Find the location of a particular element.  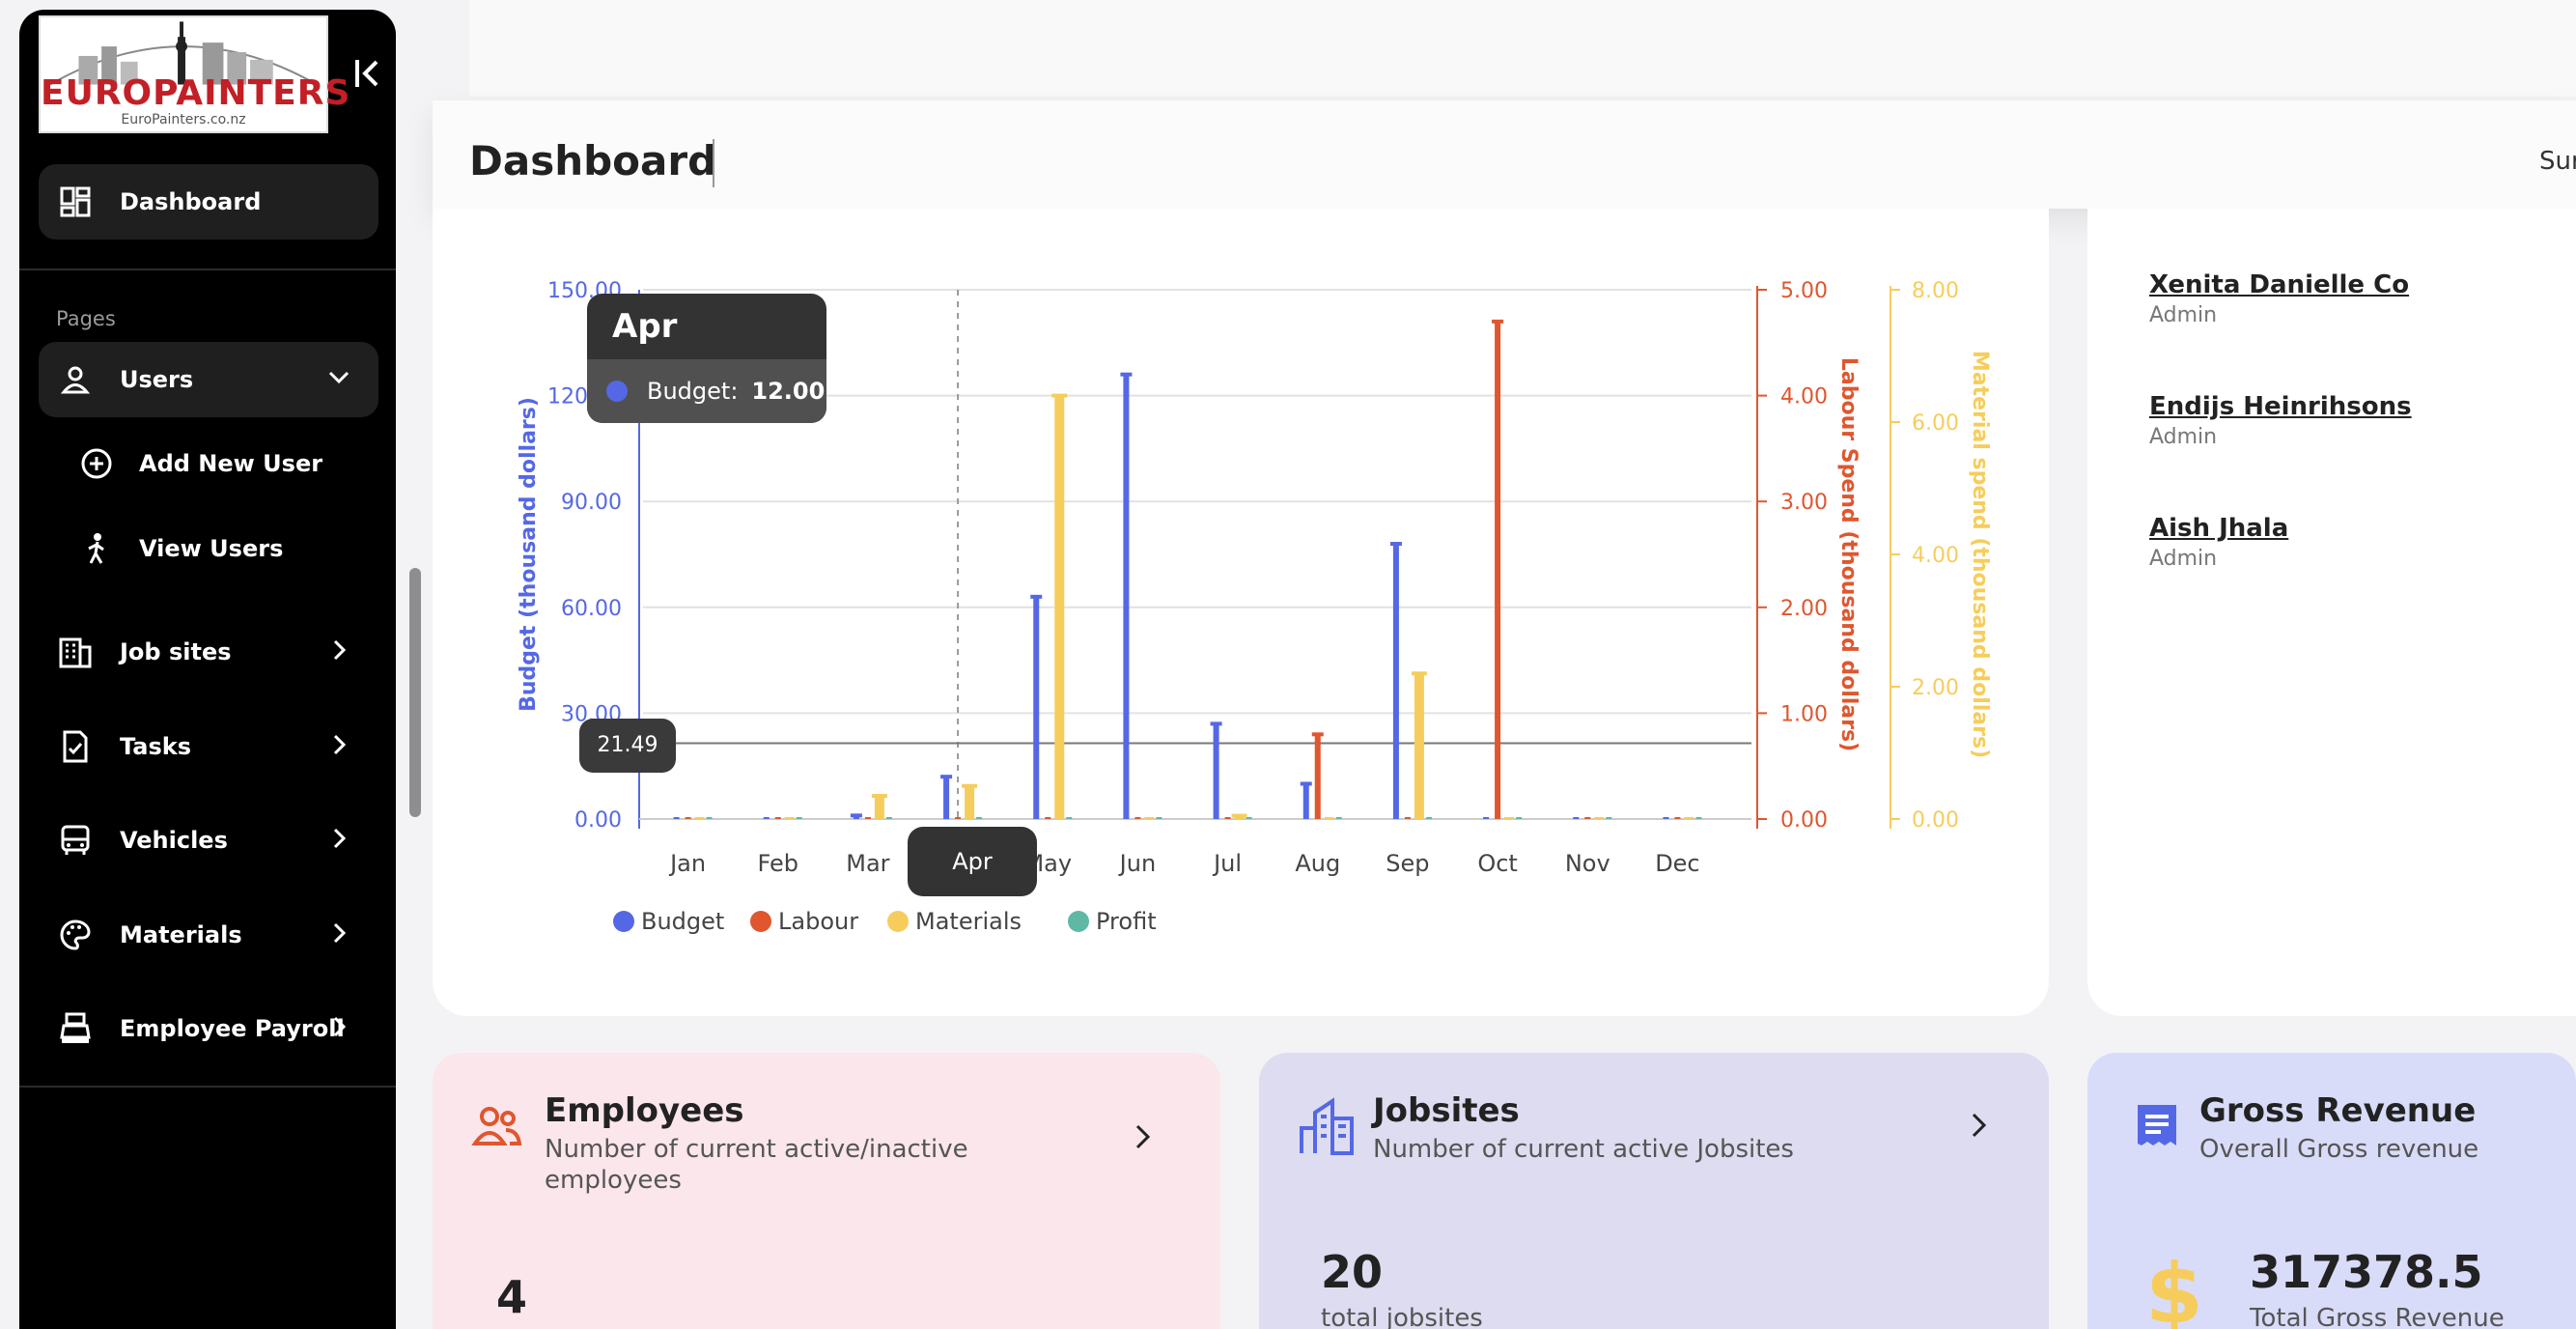

x-tick-label: Jun is located at coordinates (1137, 863).